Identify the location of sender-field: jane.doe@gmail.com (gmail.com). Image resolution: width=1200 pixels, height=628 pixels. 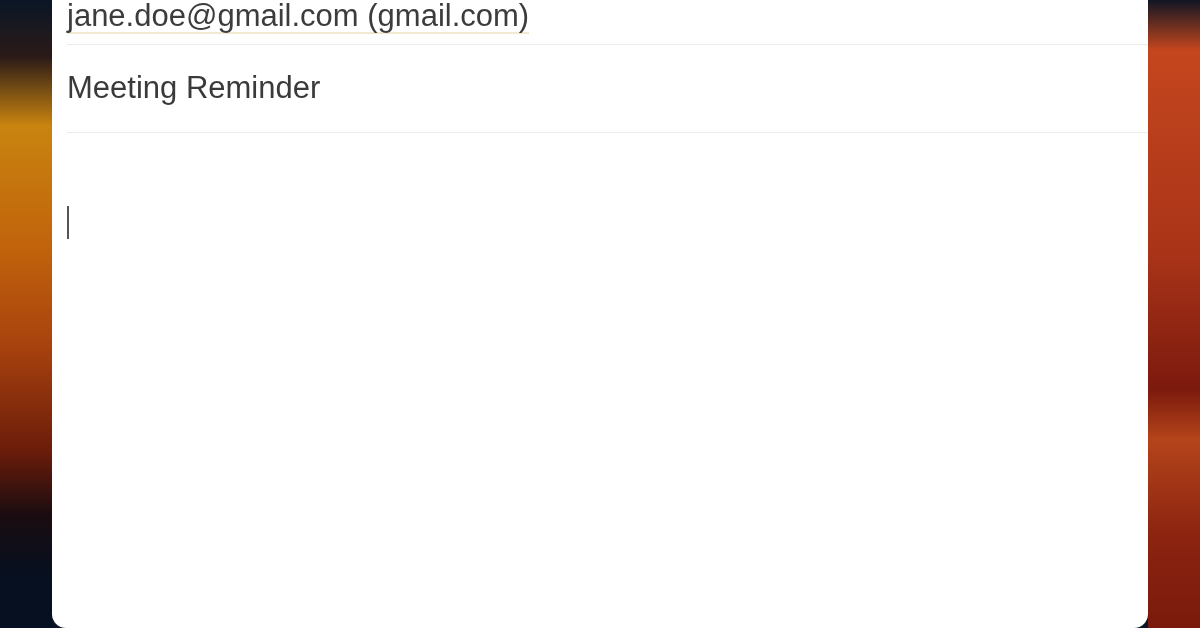
(298, 17).